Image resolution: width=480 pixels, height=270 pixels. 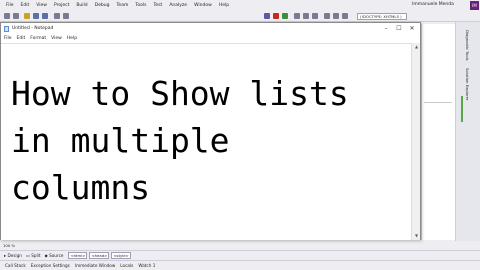 I want to click on maximize-button: ☐, so click(x=399, y=28).